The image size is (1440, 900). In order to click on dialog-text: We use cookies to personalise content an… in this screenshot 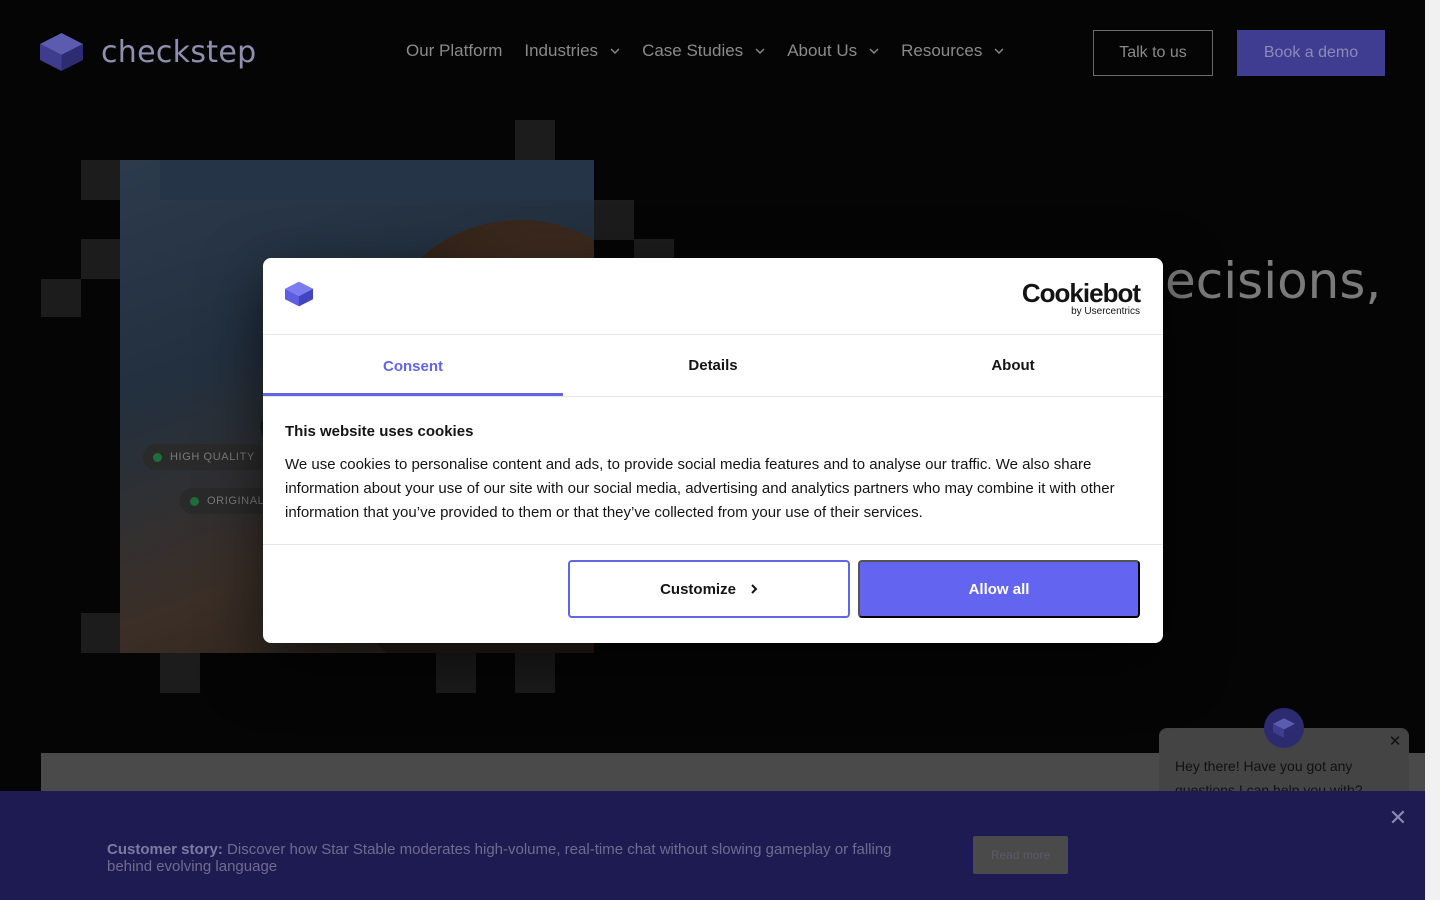, I will do `click(700, 488)`.